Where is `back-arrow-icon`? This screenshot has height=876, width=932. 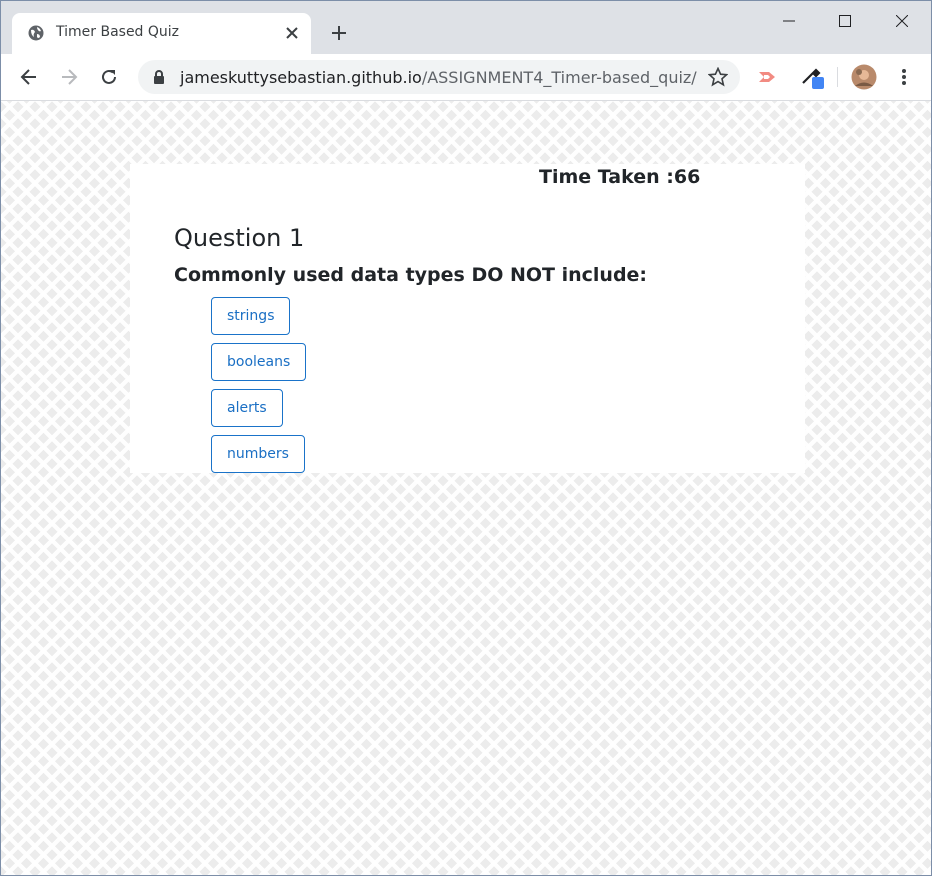 back-arrow-icon is located at coordinates (29, 77).